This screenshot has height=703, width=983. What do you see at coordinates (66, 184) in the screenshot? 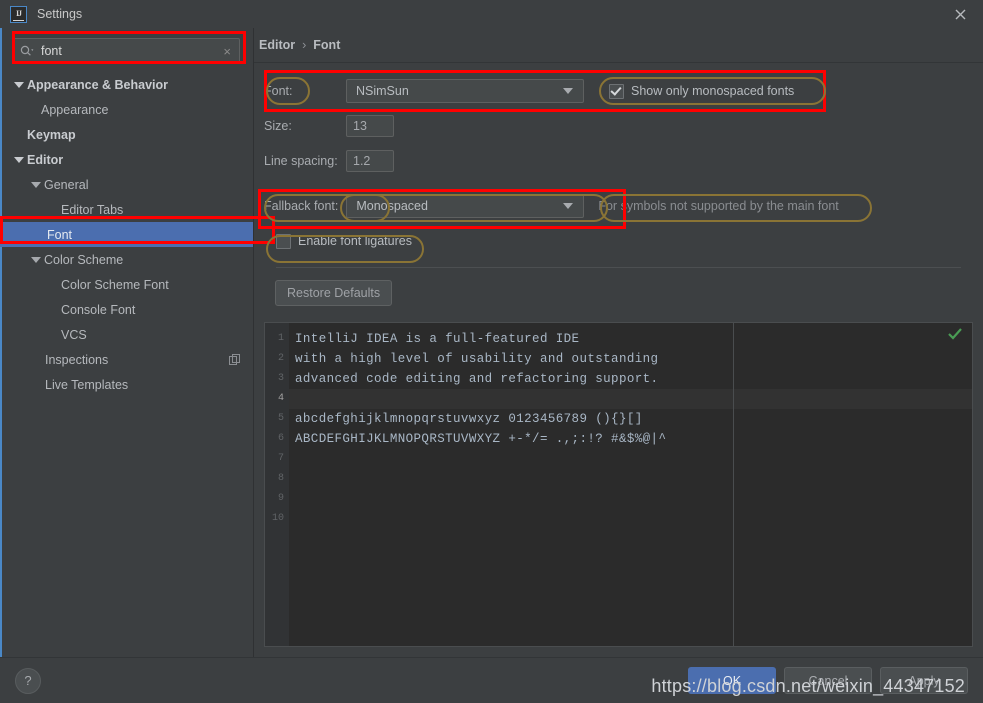
I see `sidebar-item-label: General` at bounding box center [66, 184].